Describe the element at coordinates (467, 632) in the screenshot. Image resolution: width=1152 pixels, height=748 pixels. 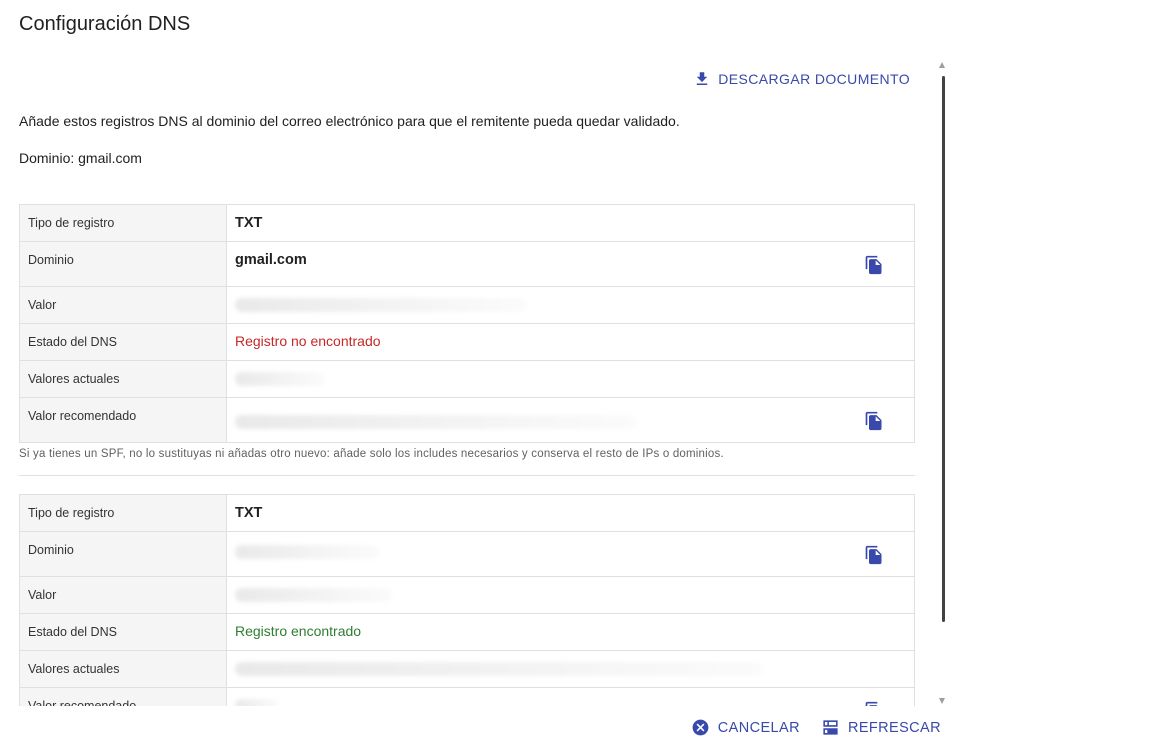
I see `table-row: Estado del DNS Registro encontrado` at that location.